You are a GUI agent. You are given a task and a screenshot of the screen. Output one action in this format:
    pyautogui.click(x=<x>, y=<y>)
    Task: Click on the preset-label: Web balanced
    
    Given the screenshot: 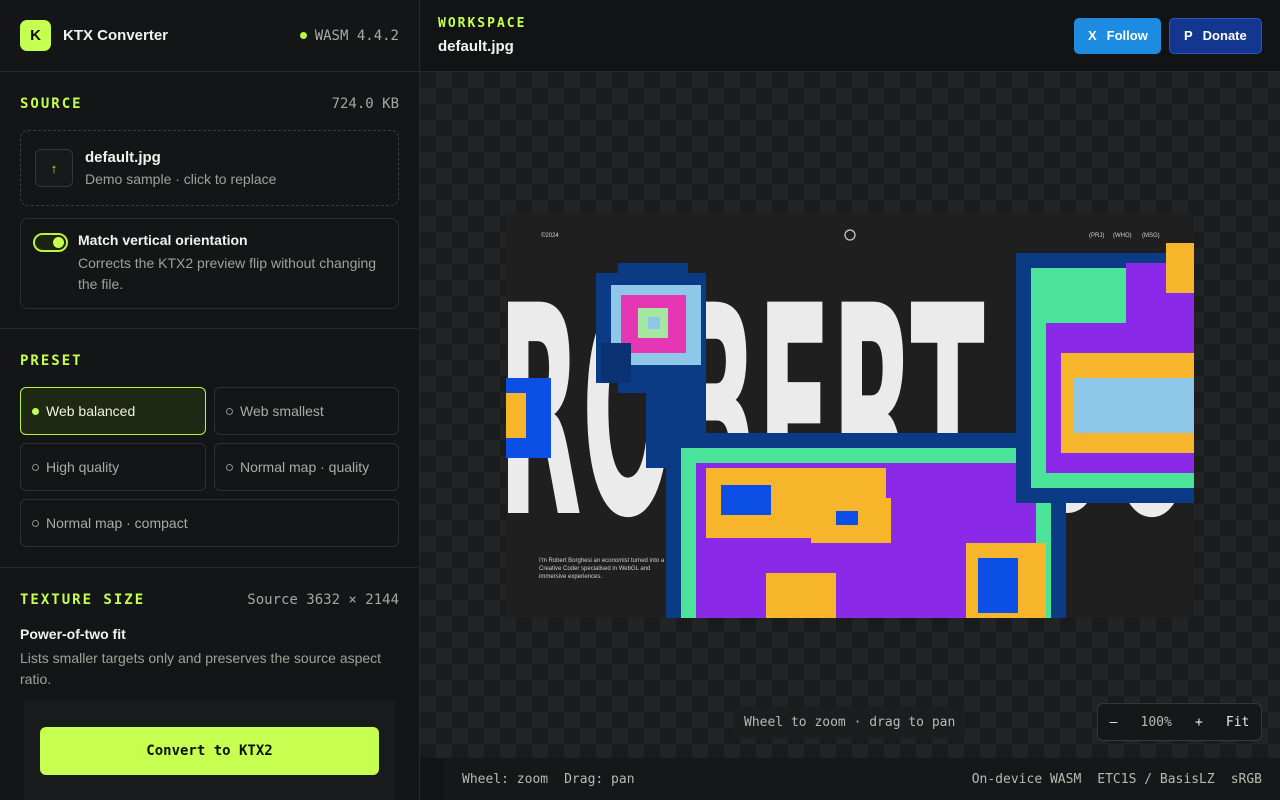 What is the action you would take?
    pyautogui.click(x=91, y=411)
    